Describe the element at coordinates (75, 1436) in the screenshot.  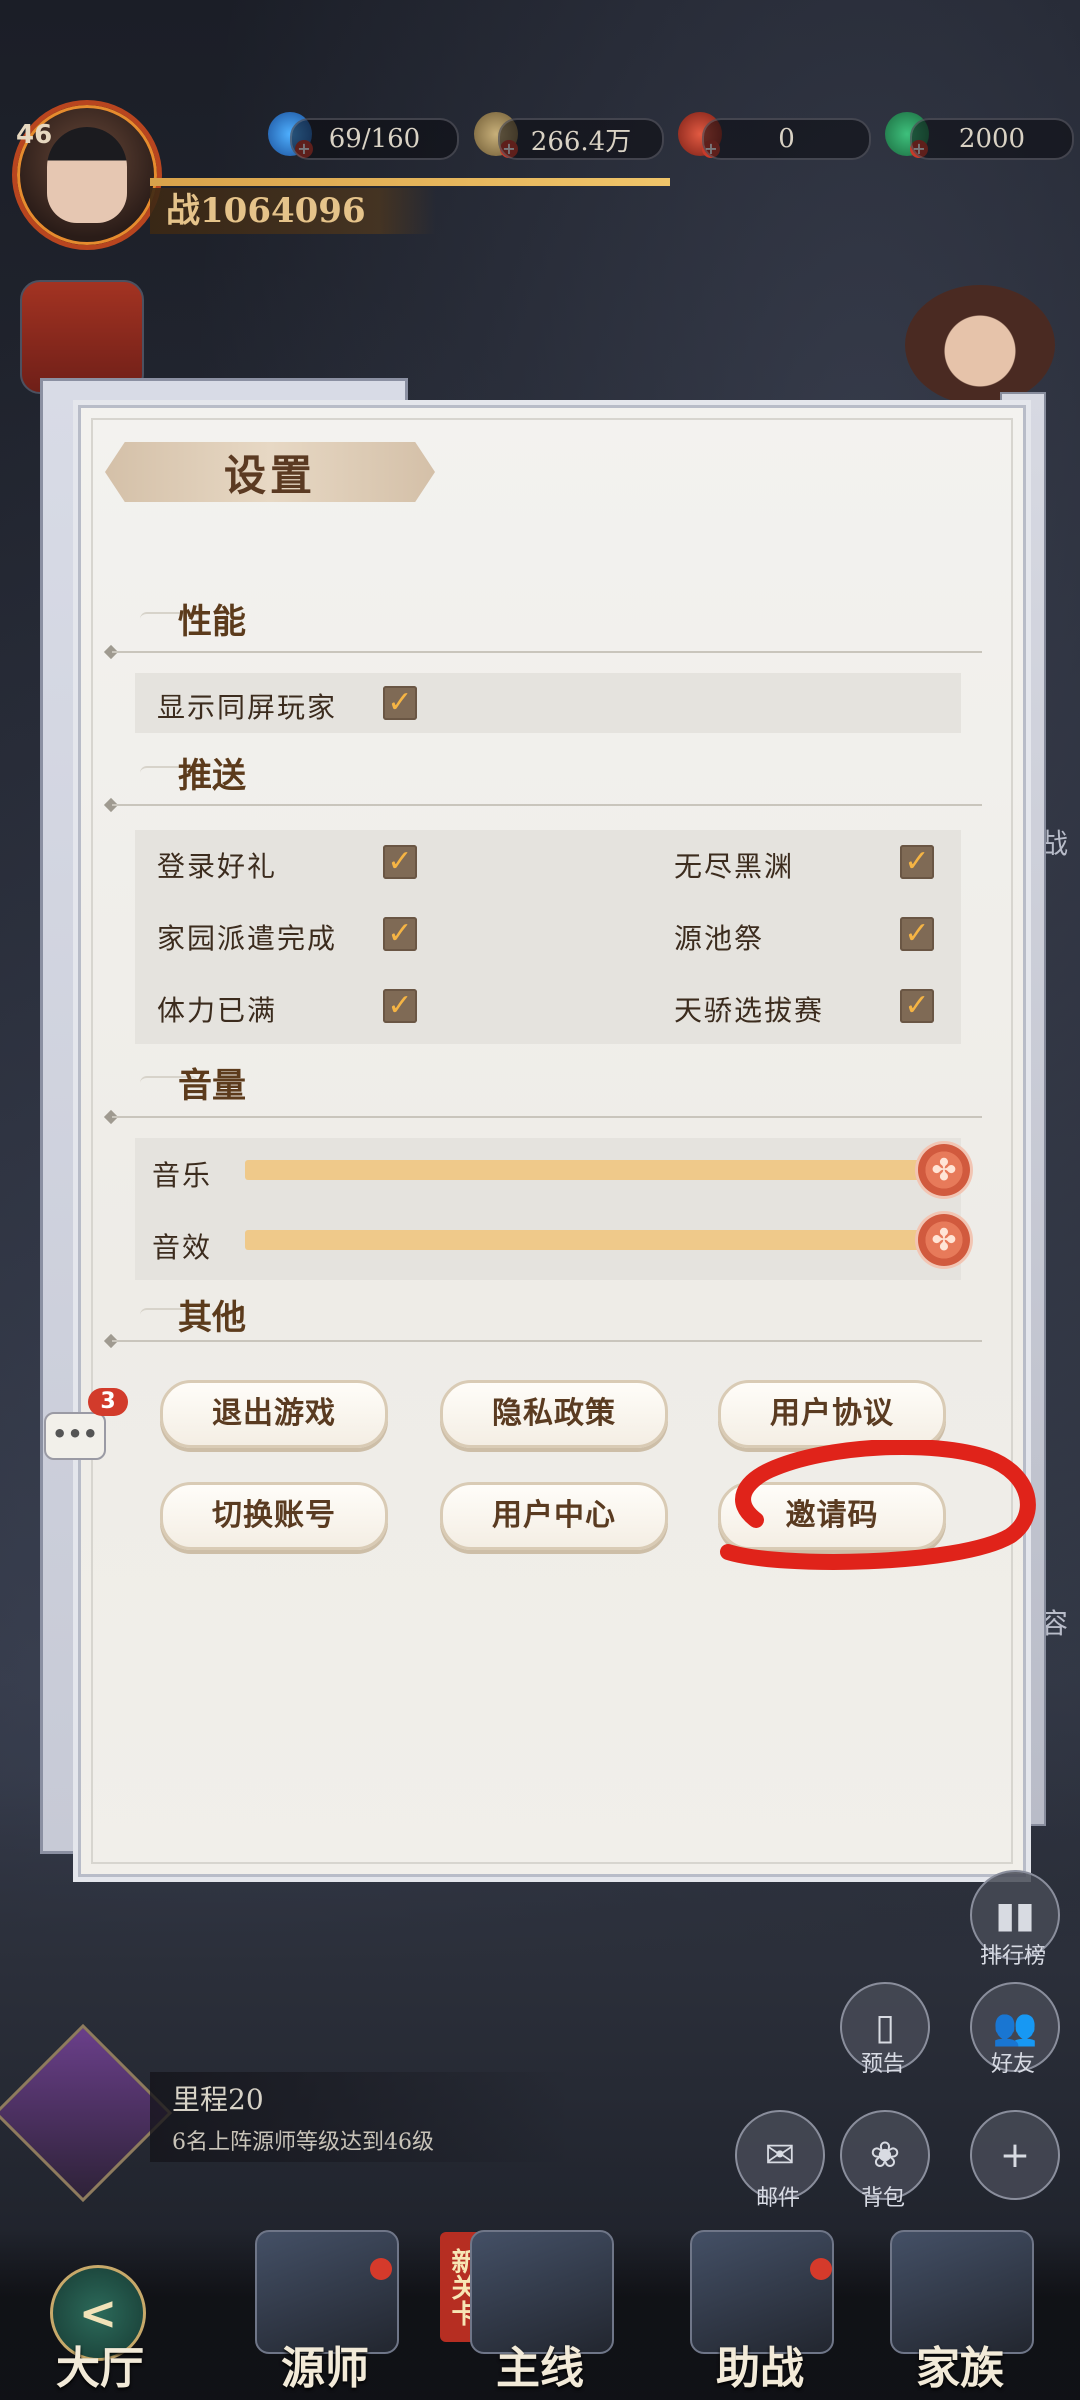
I see `chat-bubble-button: •••` at that location.